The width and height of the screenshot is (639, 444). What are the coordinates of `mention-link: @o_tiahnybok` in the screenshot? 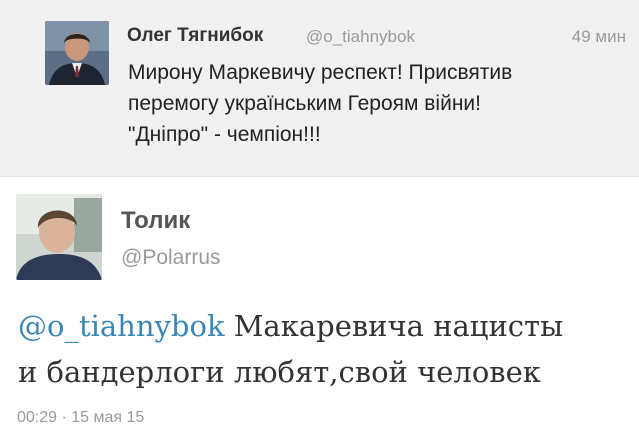 It's located at (121, 326).